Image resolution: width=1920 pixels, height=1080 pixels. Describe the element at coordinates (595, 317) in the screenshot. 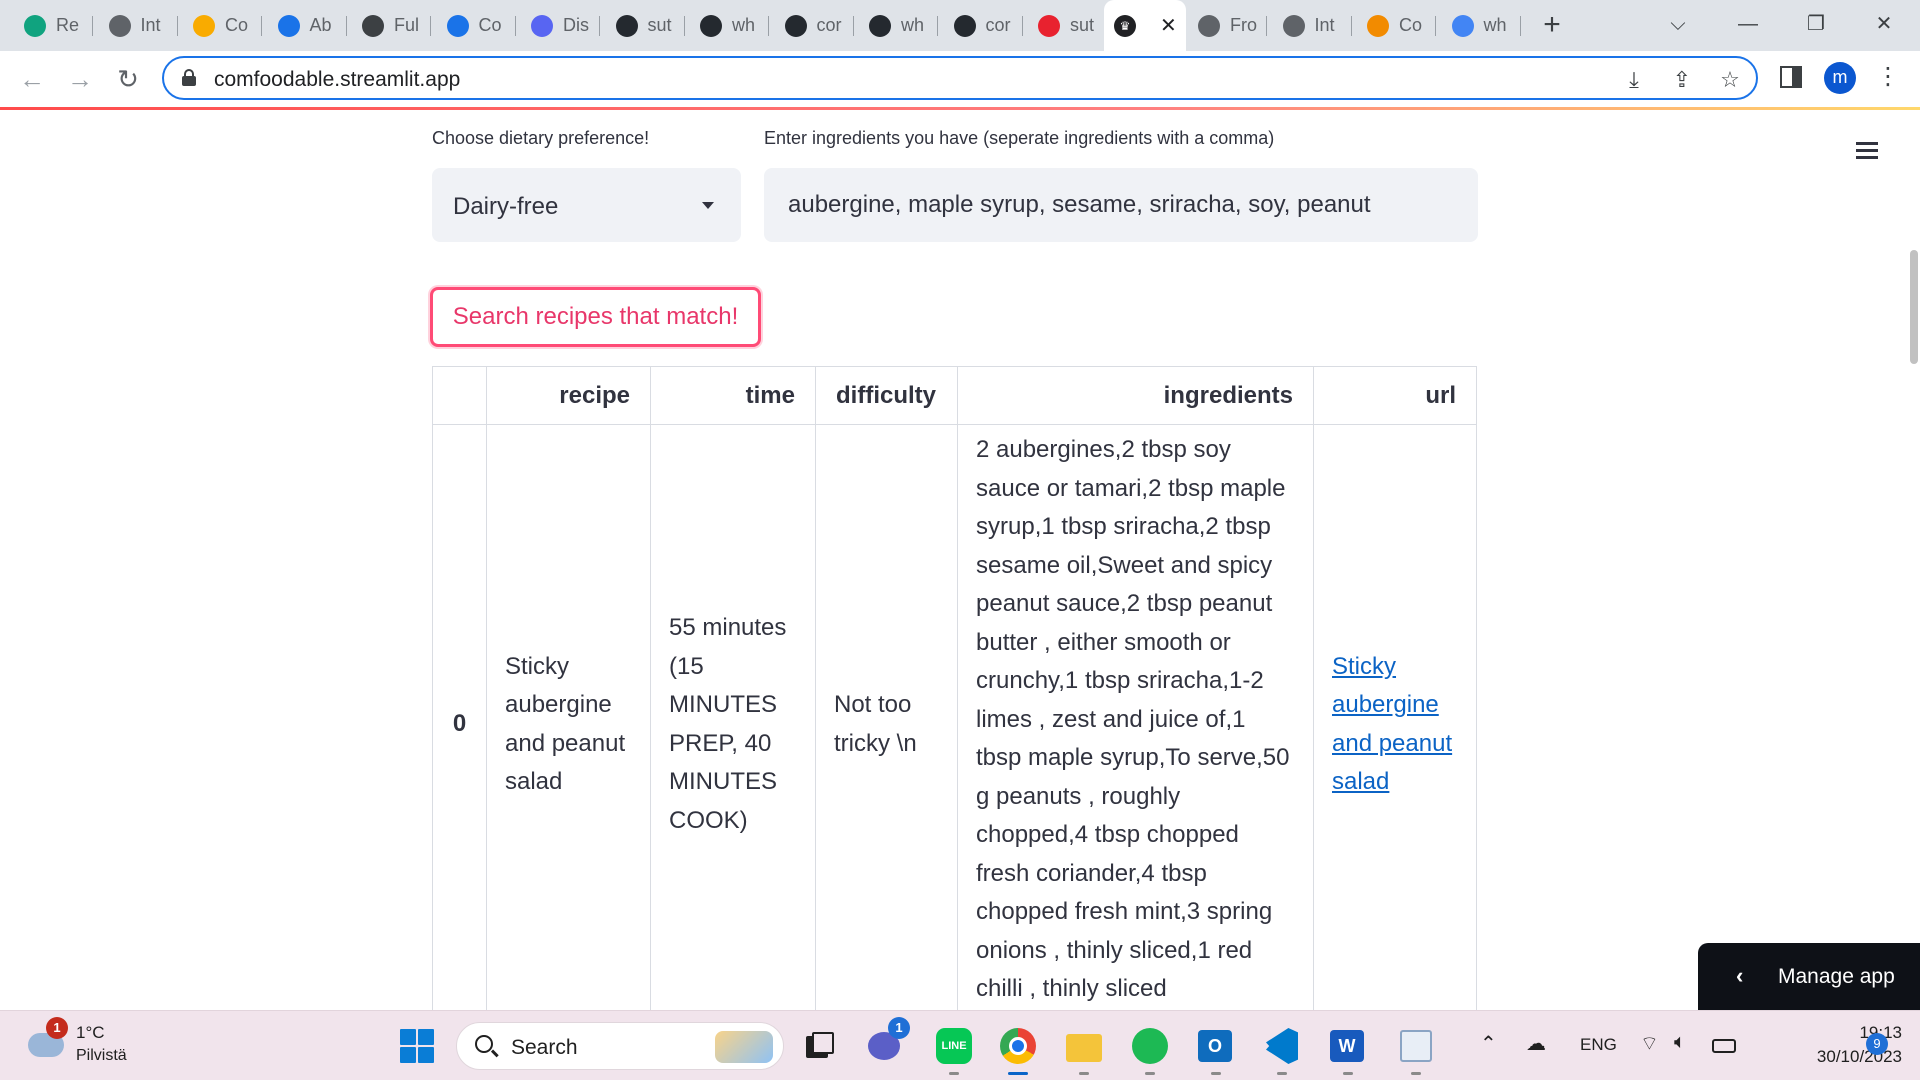

I see `search-recipes-button: Search recipes that match!` at that location.